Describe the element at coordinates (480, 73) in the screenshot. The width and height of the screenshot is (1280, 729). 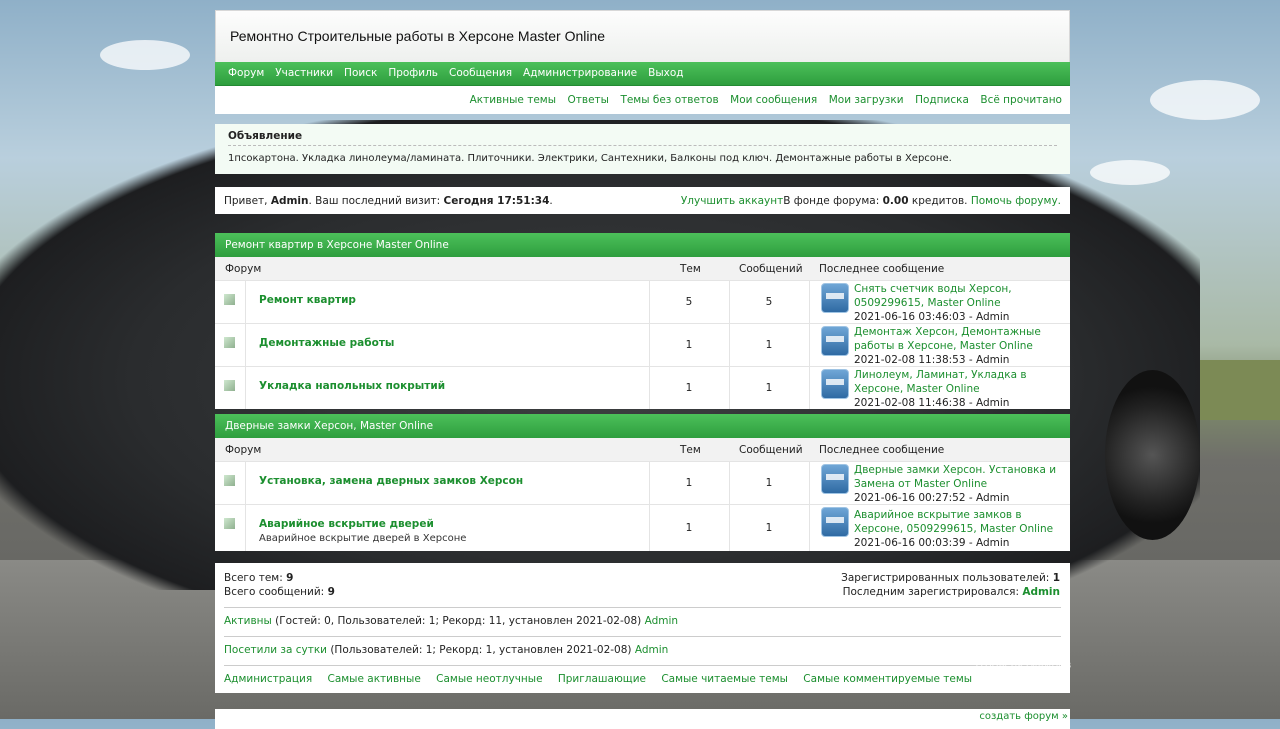
I see `nav-messages: Сообщения` at that location.